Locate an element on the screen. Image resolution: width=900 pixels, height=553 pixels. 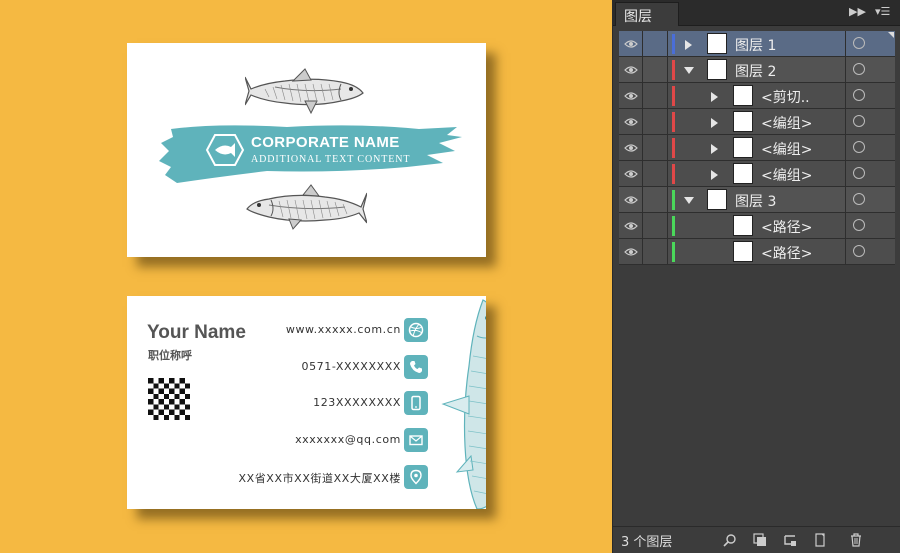
phone-text: 0571-XXXXXXXX is located at coordinates (351, 366).